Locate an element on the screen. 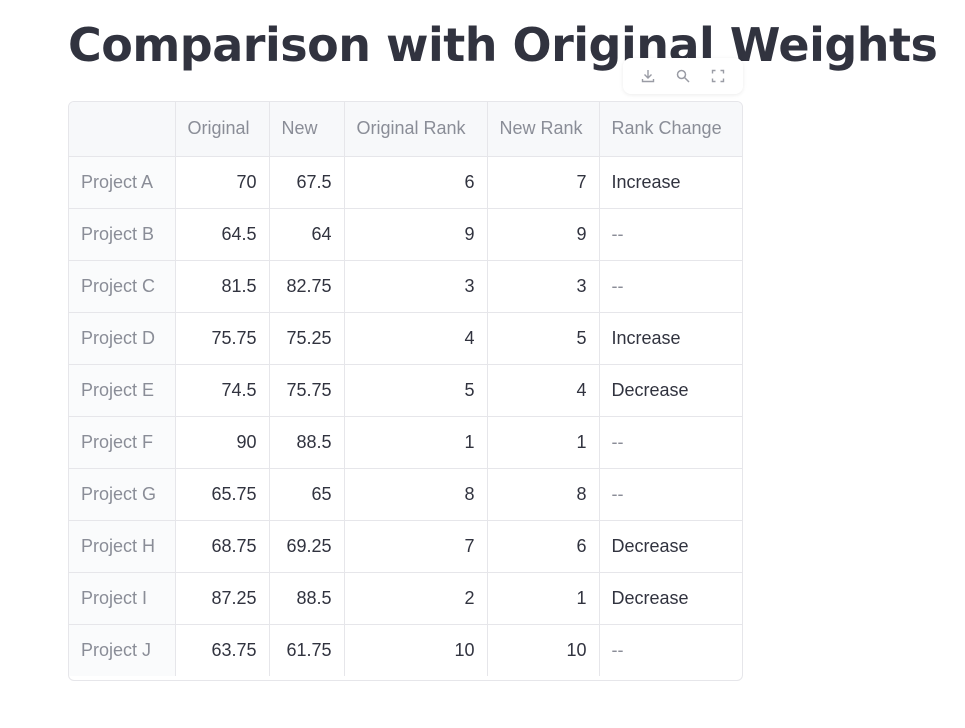 This screenshot has width=965, height=728. row-index-cell: Project C is located at coordinates (122, 286).